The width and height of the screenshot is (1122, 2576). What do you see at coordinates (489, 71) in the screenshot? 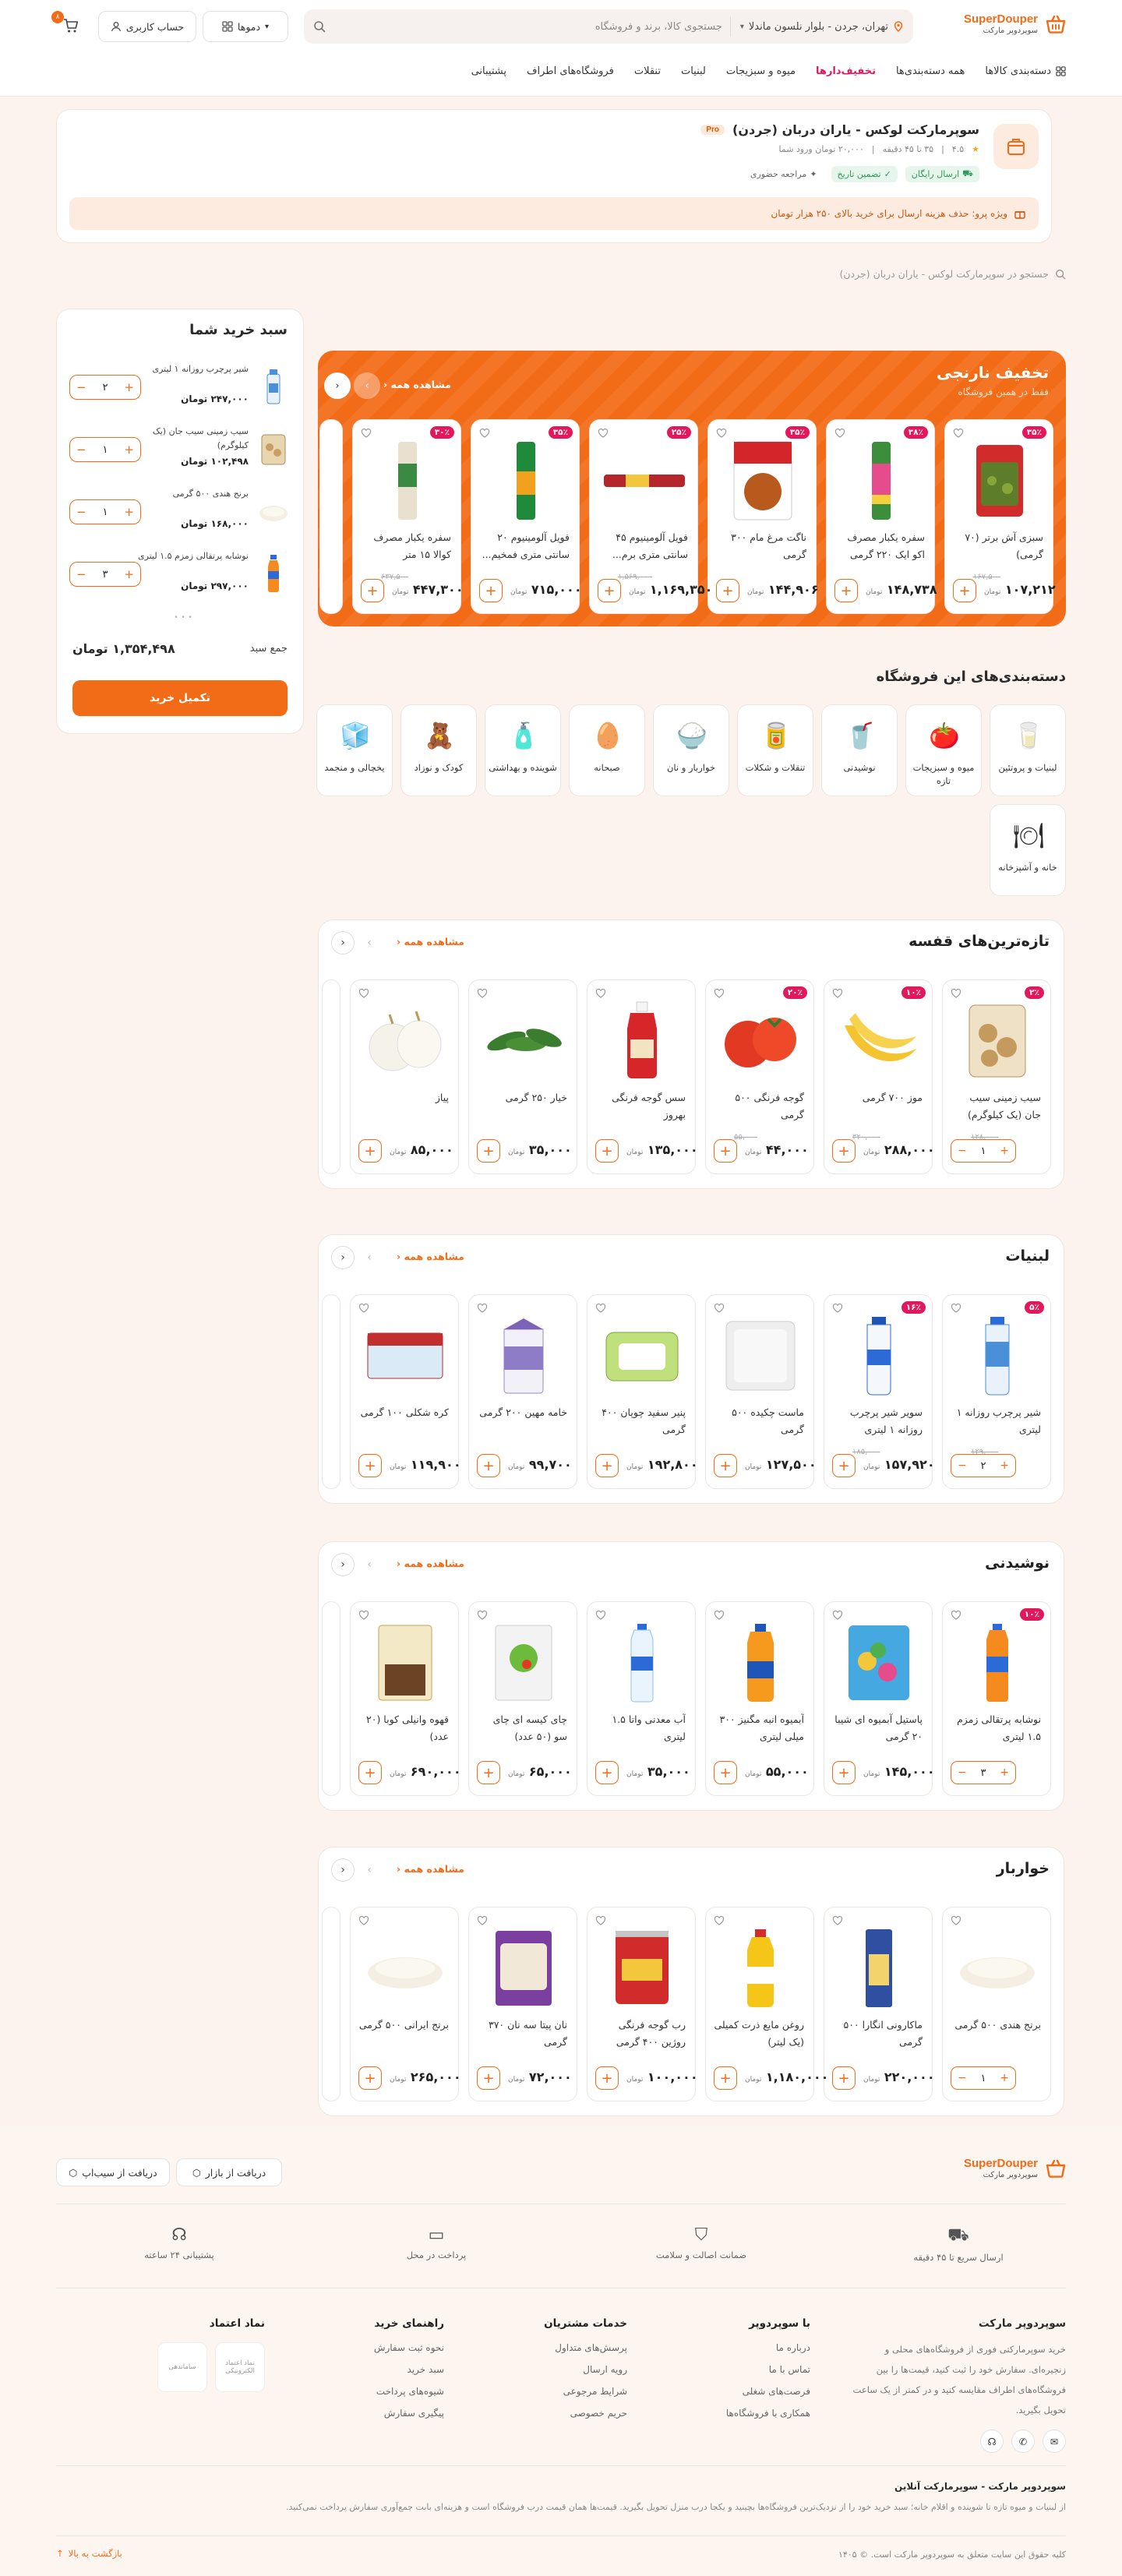
I see `nav-item-support: پشتیبانی` at bounding box center [489, 71].